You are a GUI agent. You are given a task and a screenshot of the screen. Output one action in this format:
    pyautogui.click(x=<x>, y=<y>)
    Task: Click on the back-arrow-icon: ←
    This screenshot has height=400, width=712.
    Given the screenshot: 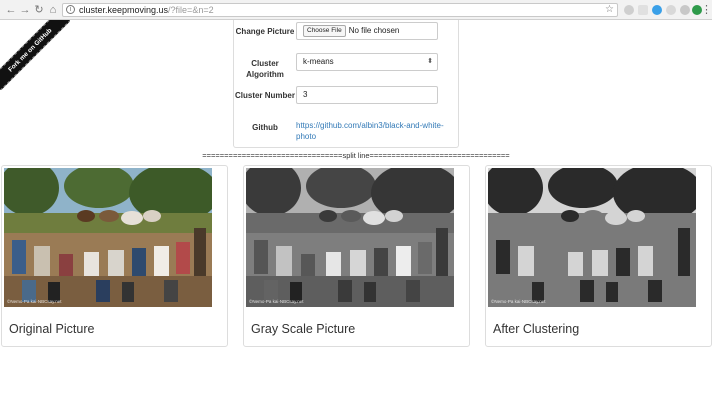 What is the action you would take?
    pyautogui.click(x=11, y=10)
    